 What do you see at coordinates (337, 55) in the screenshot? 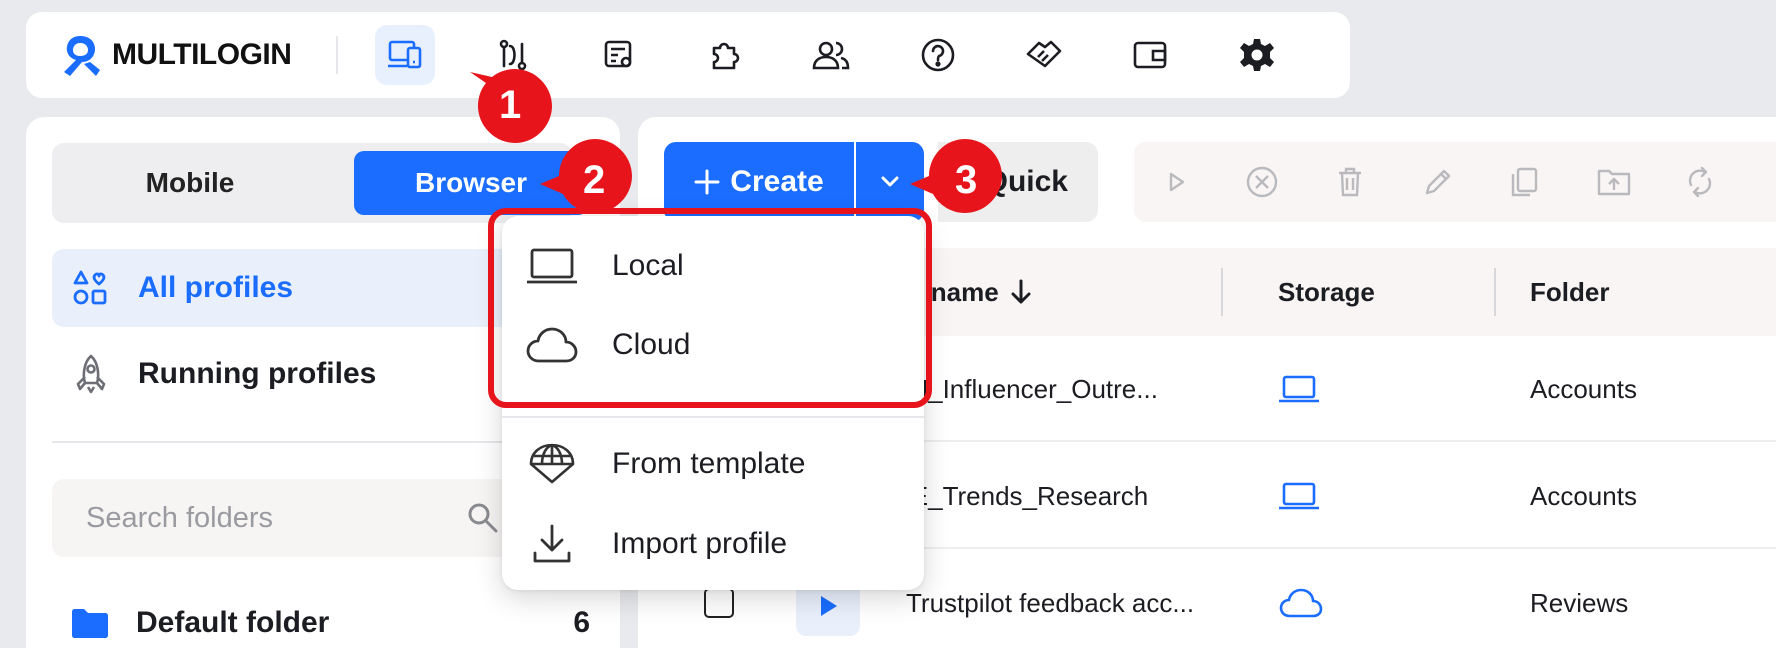
I see `nav-divider` at bounding box center [337, 55].